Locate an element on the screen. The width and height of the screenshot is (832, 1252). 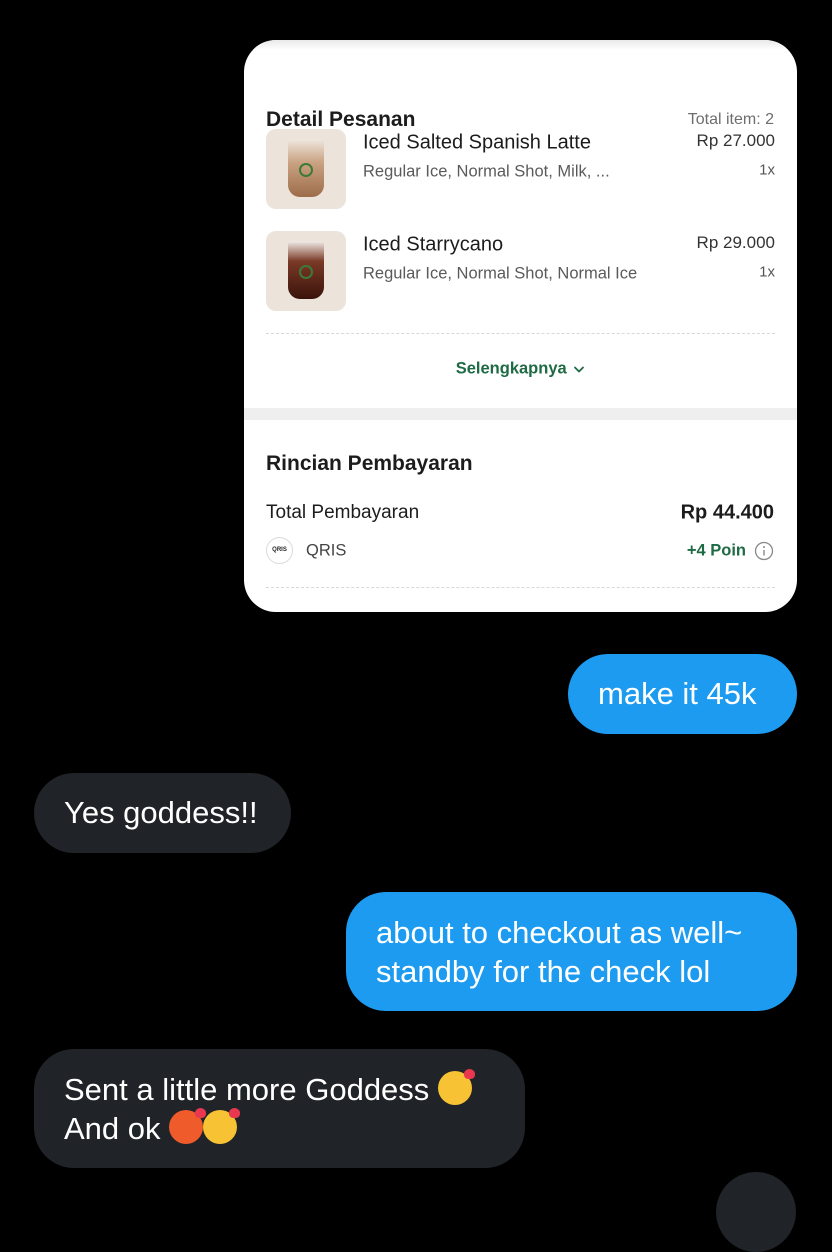
message-text: standby for the check lol is located at coordinates (543, 971).